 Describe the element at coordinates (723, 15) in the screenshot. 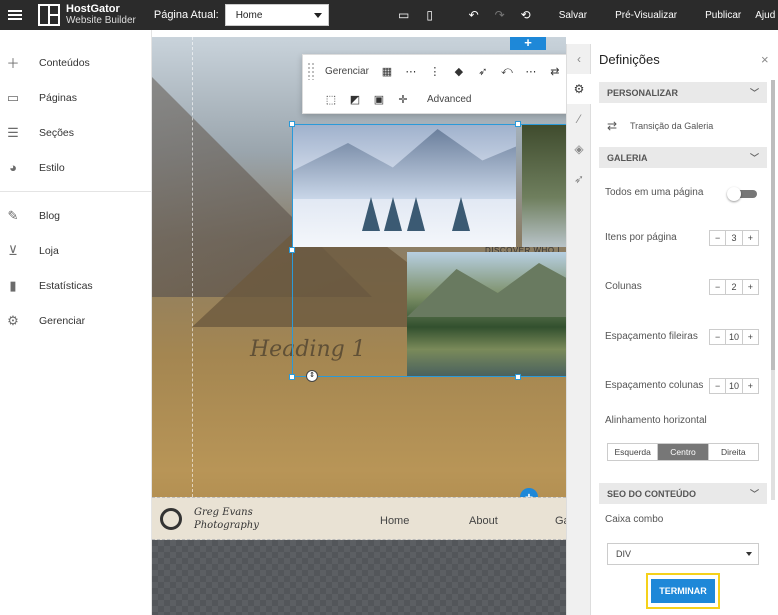

I see `publish-button: Publicar` at that location.